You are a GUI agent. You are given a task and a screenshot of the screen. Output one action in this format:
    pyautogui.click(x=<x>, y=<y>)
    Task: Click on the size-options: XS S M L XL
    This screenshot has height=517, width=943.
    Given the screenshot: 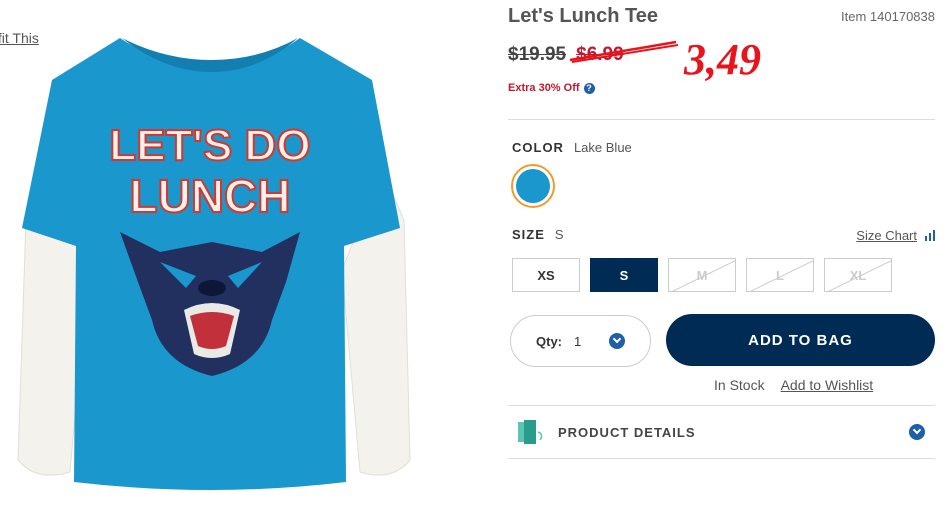 What is the action you would take?
    pyautogui.click(x=702, y=275)
    